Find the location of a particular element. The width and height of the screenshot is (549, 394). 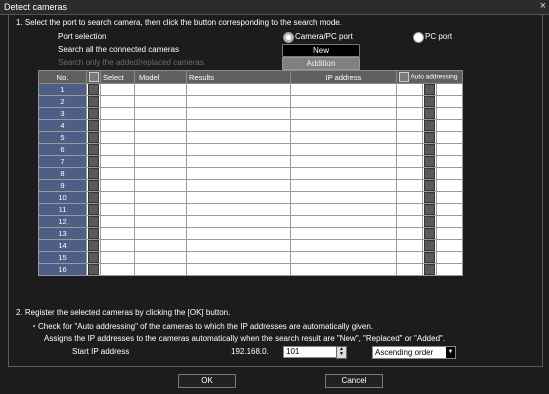

row-number: 6 is located at coordinates (62, 149).